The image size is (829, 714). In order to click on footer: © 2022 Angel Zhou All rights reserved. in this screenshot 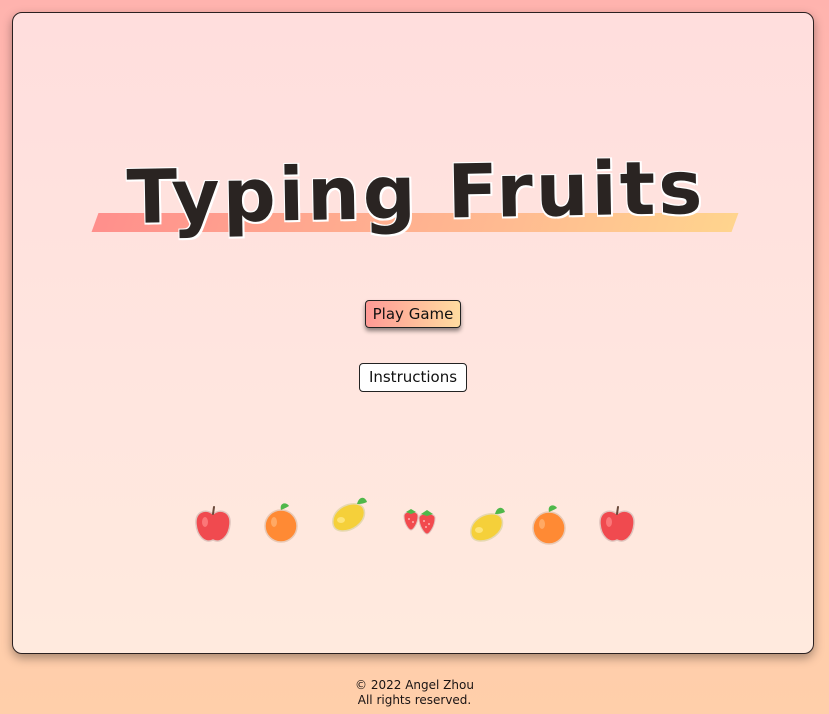, I will do `click(414, 693)`.